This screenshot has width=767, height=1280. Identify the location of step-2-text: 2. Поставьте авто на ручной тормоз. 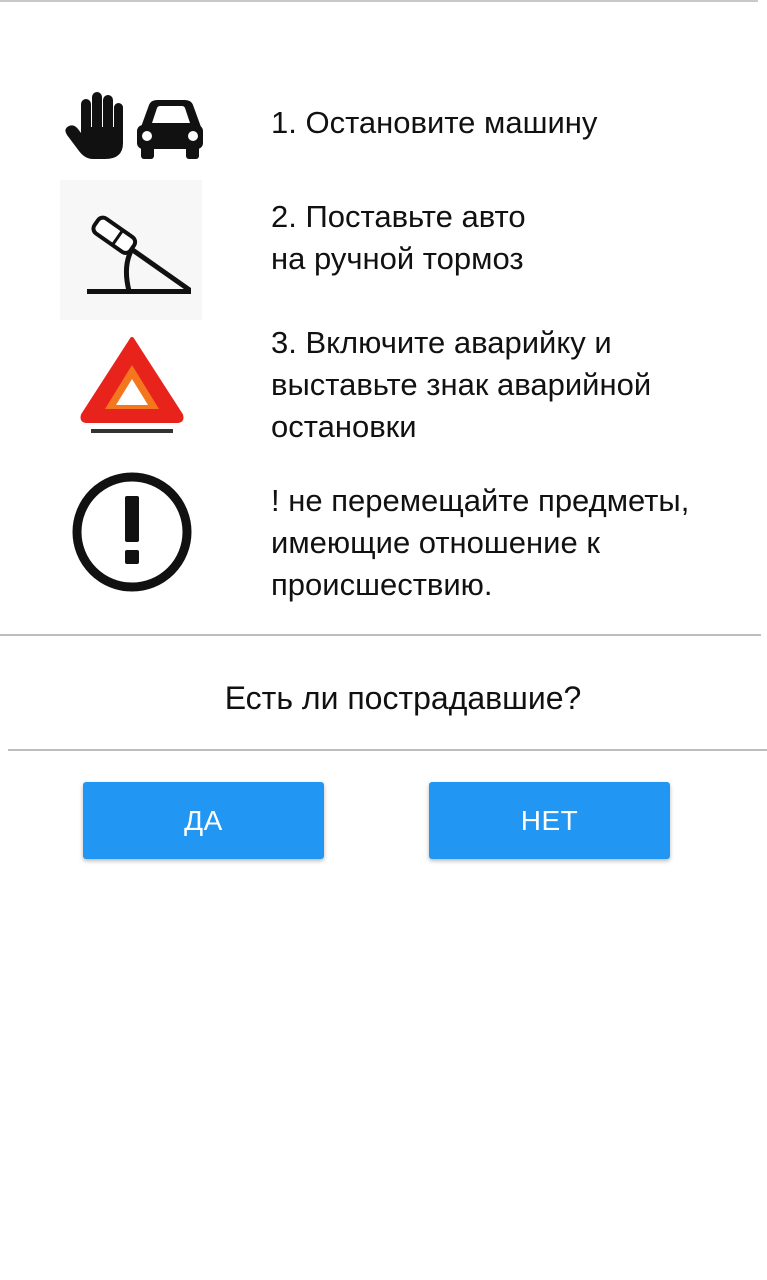
(398, 237).